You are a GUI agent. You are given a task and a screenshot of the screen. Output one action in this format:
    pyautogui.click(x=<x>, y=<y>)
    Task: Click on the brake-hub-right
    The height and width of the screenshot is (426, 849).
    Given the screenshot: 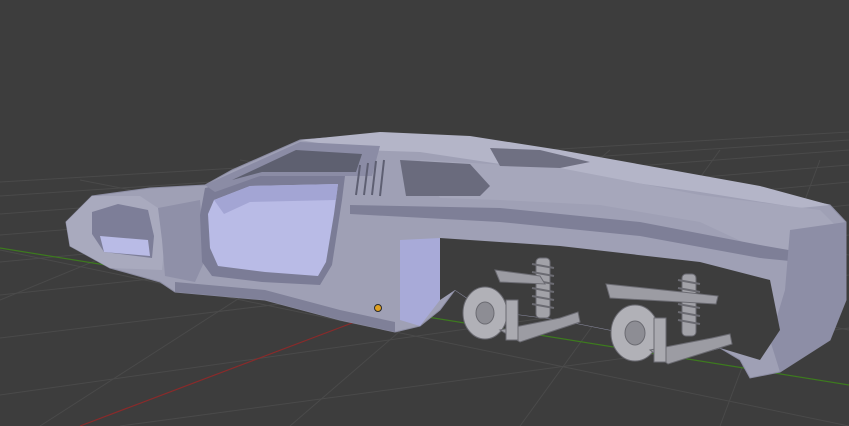 What is the action you would take?
    pyautogui.click(x=635, y=333)
    